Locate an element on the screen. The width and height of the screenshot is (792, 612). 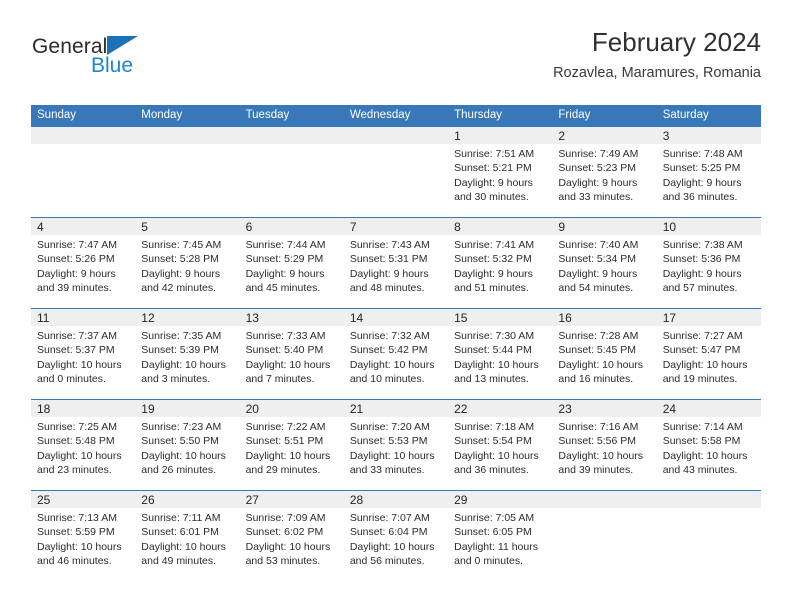
day-info-daylight-2: and 0 minutes. is located at coordinates (489, 560).